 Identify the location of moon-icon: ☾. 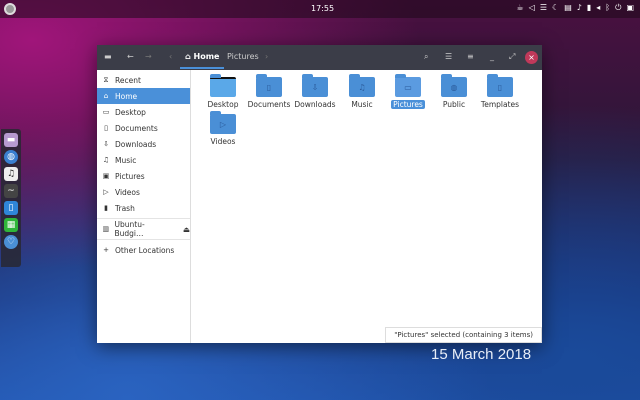
(555, 8).